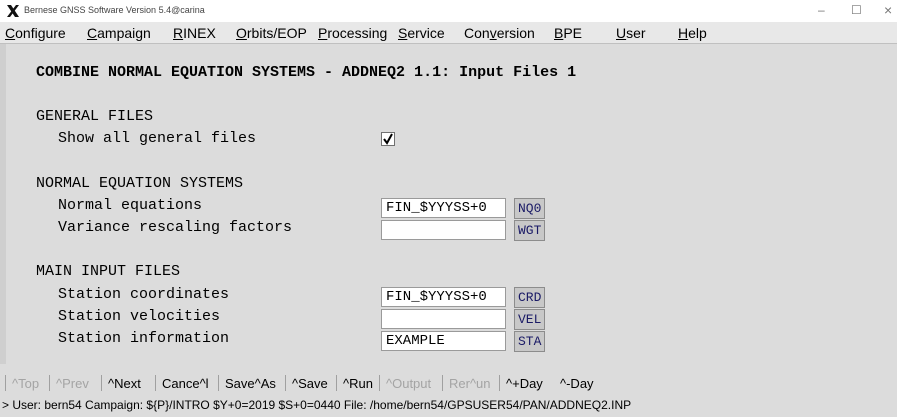 This screenshot has width=897, height=417. Describe the element at coordinates (443, 208) in the screenshot. I see `normal-equations-input: FIN_$YYYSS+0` at that location.